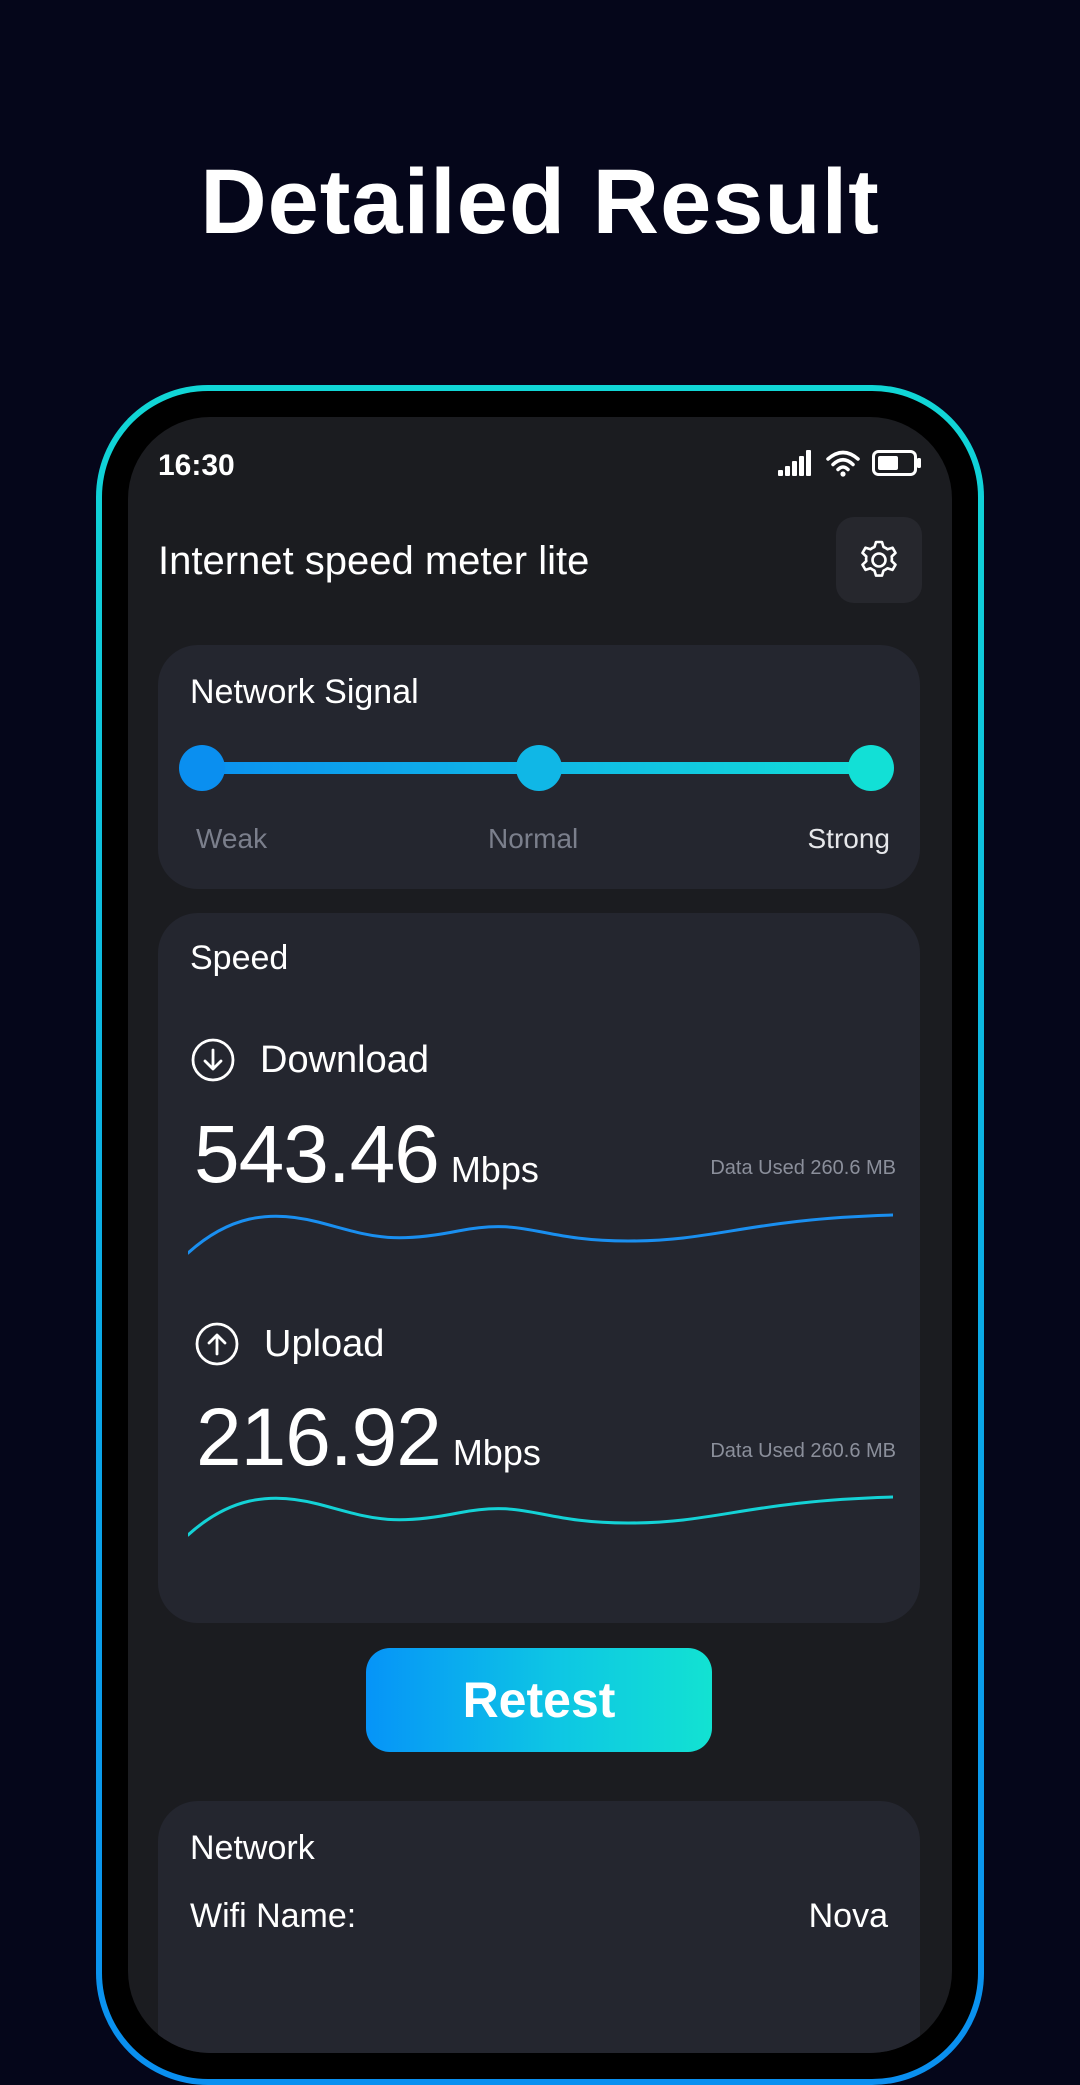 The width and height of the screenshot is (1080, 2085). What do you see at coordinates (533, 838) in the screenshot?
I see `signal-label-normal: Normal` at bounding box center [533, 838].